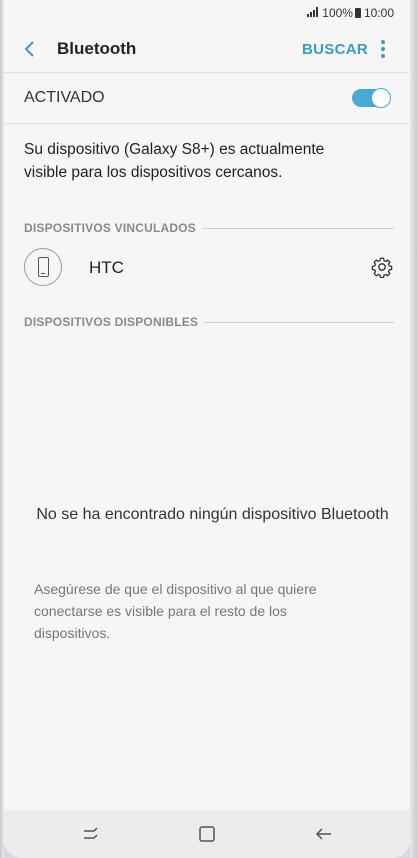 The height and width of the screenshot is (858, 417). Describe the element at coordinates (335, 49) in the screenshot. I see `scan-button: BUSCAR` at that location.